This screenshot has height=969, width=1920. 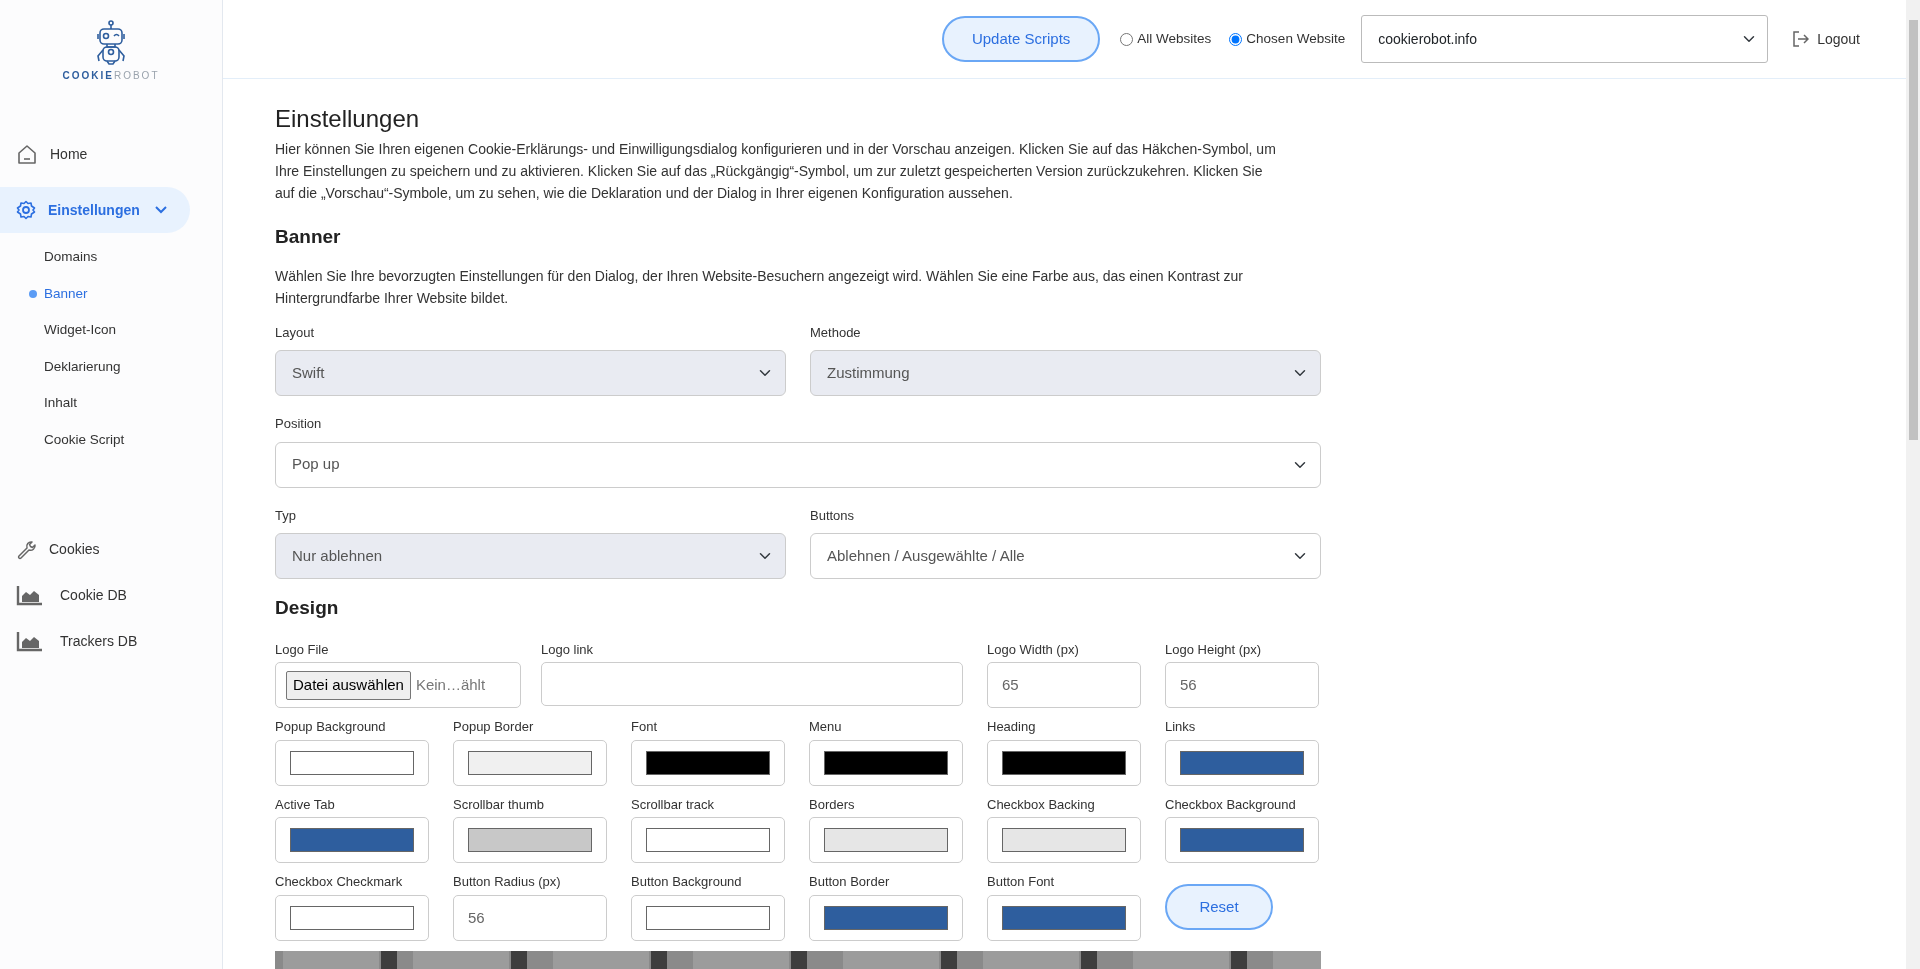 What do you see at coordinates (111, 154) in the screenshot?
I see `sidebar-item: Home` at bounding box center [111, 154].